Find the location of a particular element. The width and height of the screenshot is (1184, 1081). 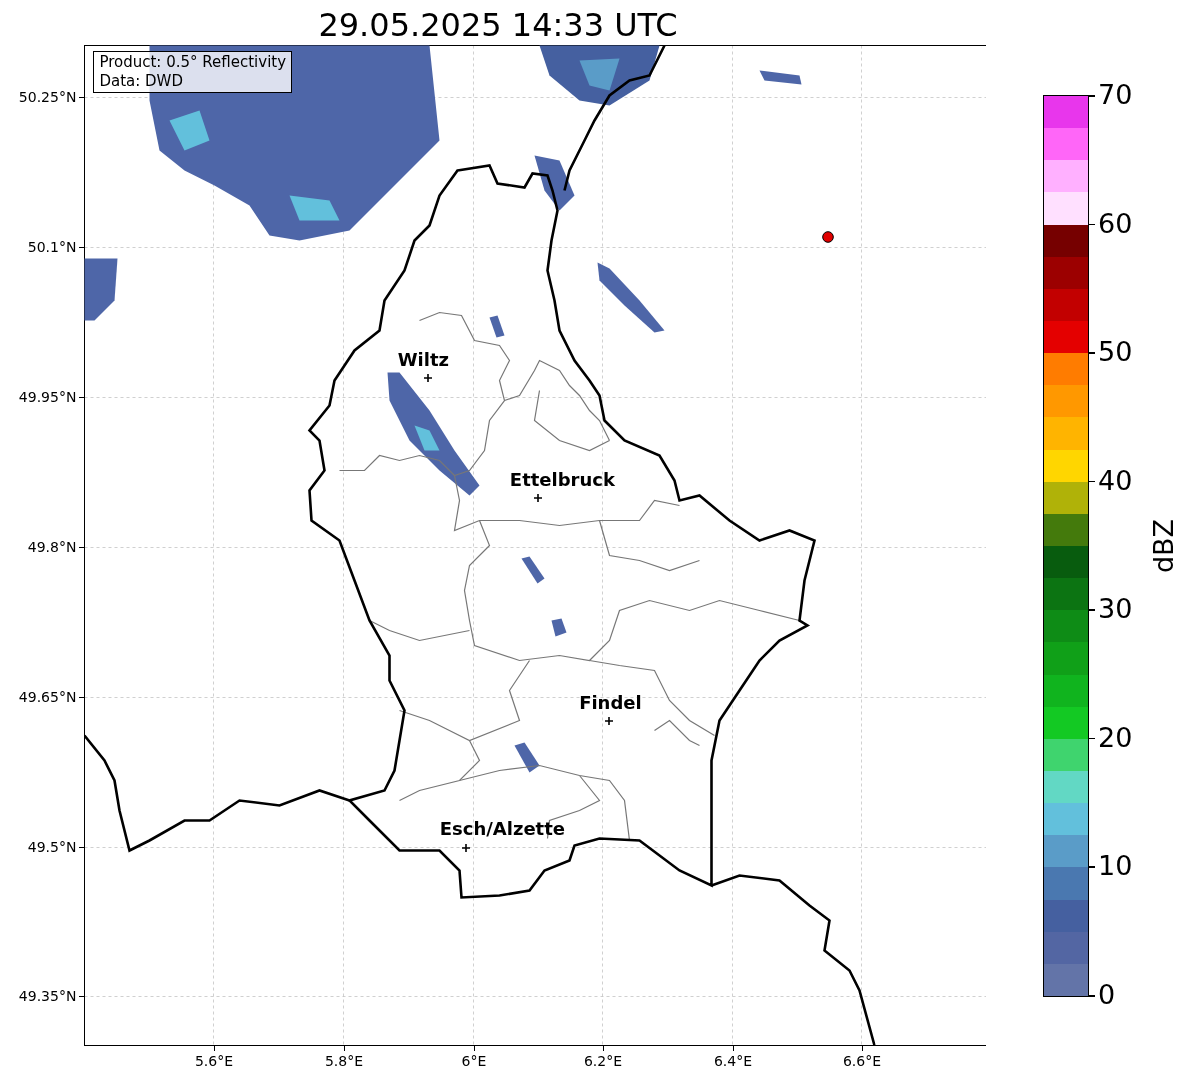

colorbar-tick-label: 70 is located at coordinates (1115, 95).